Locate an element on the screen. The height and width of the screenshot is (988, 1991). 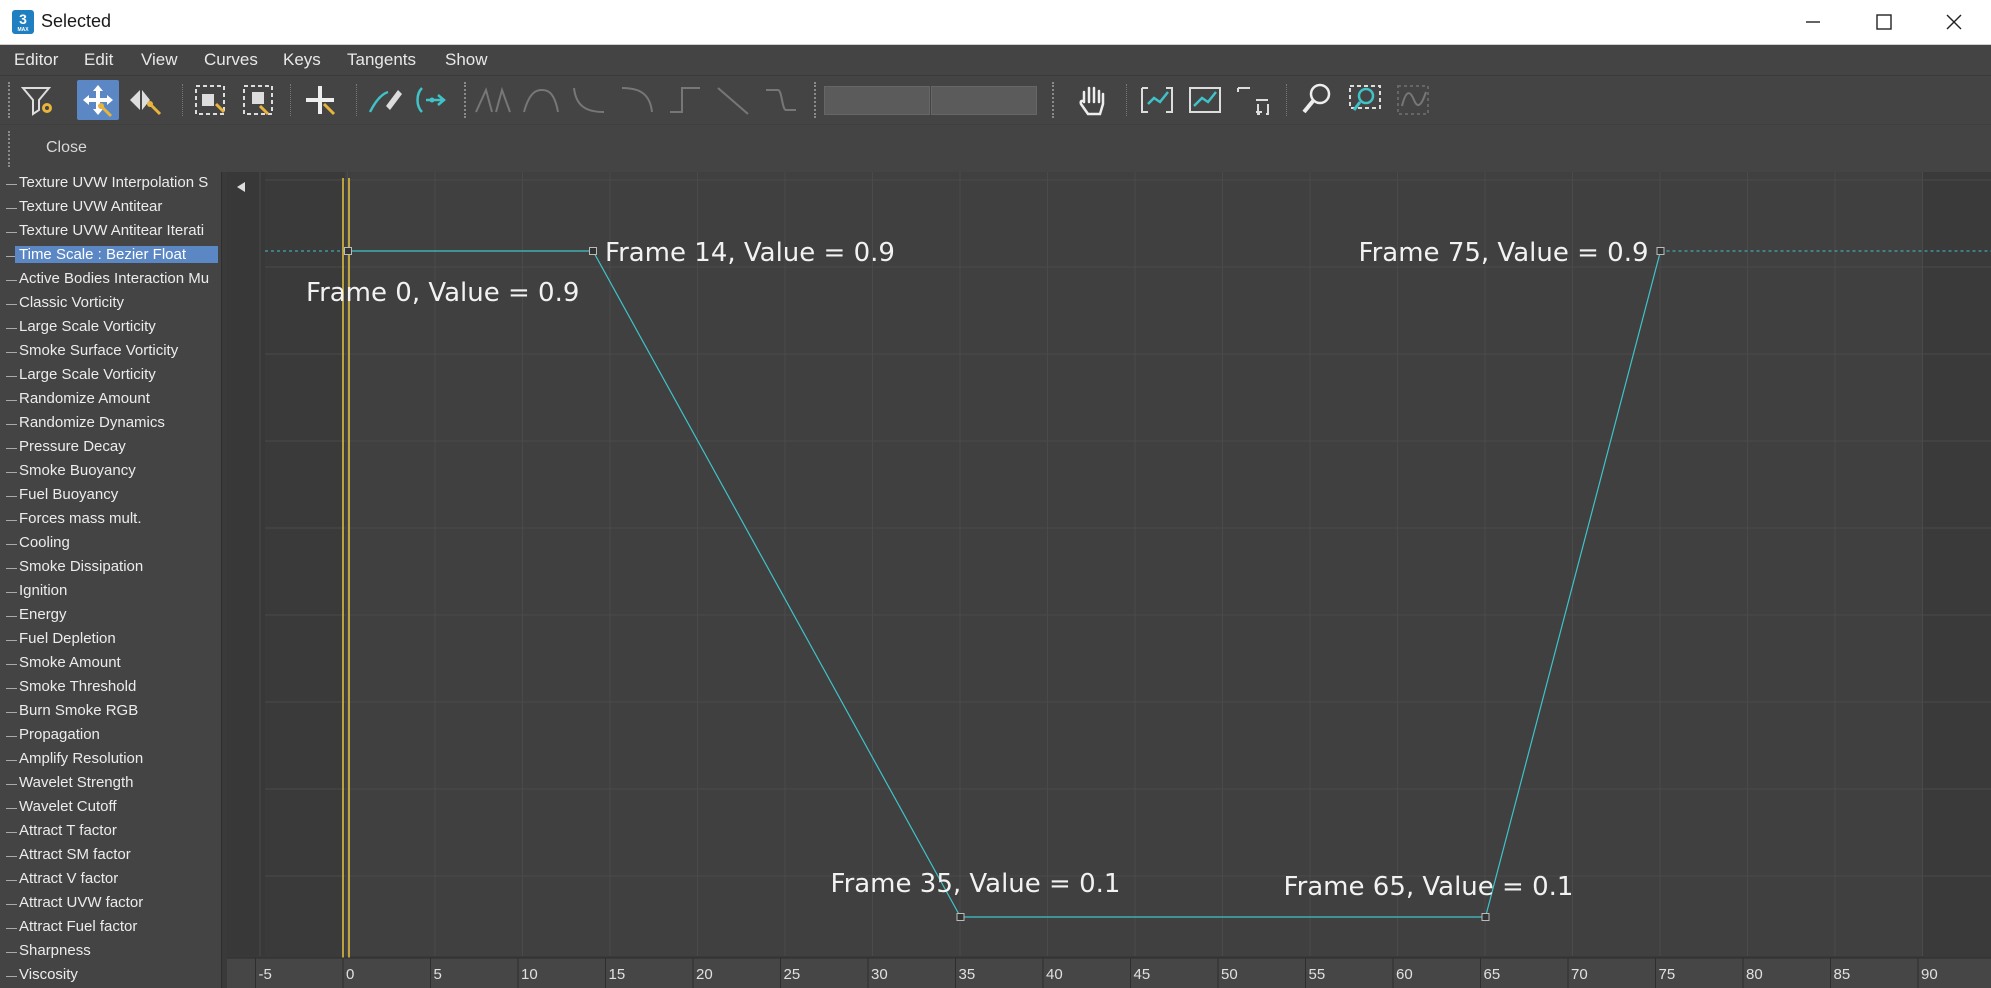
value-field is located at coordinates (984, 100).